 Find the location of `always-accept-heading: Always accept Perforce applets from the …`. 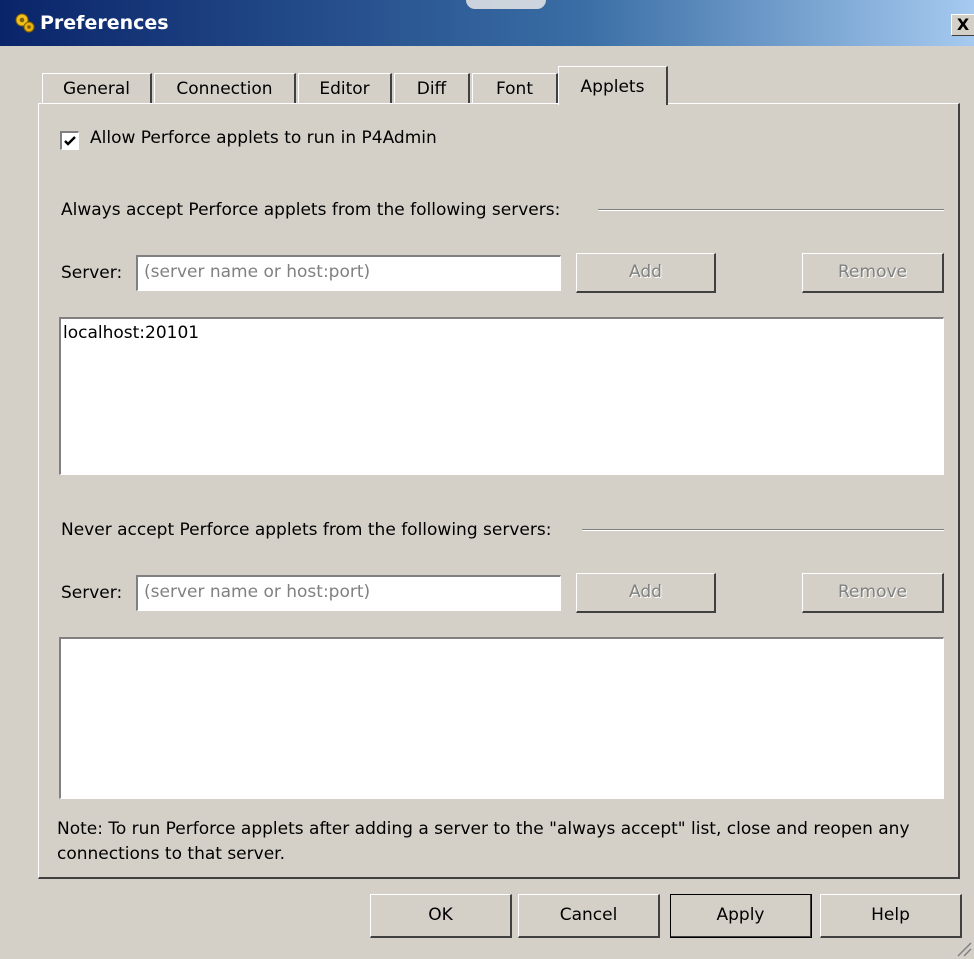

always-accept-heading: Always accept Perforce applets from the … is located at coordinates (311, 210).